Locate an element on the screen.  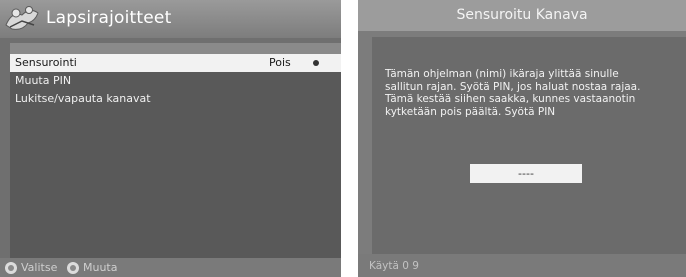
bullet-icon is located at coordinates (316, 63).